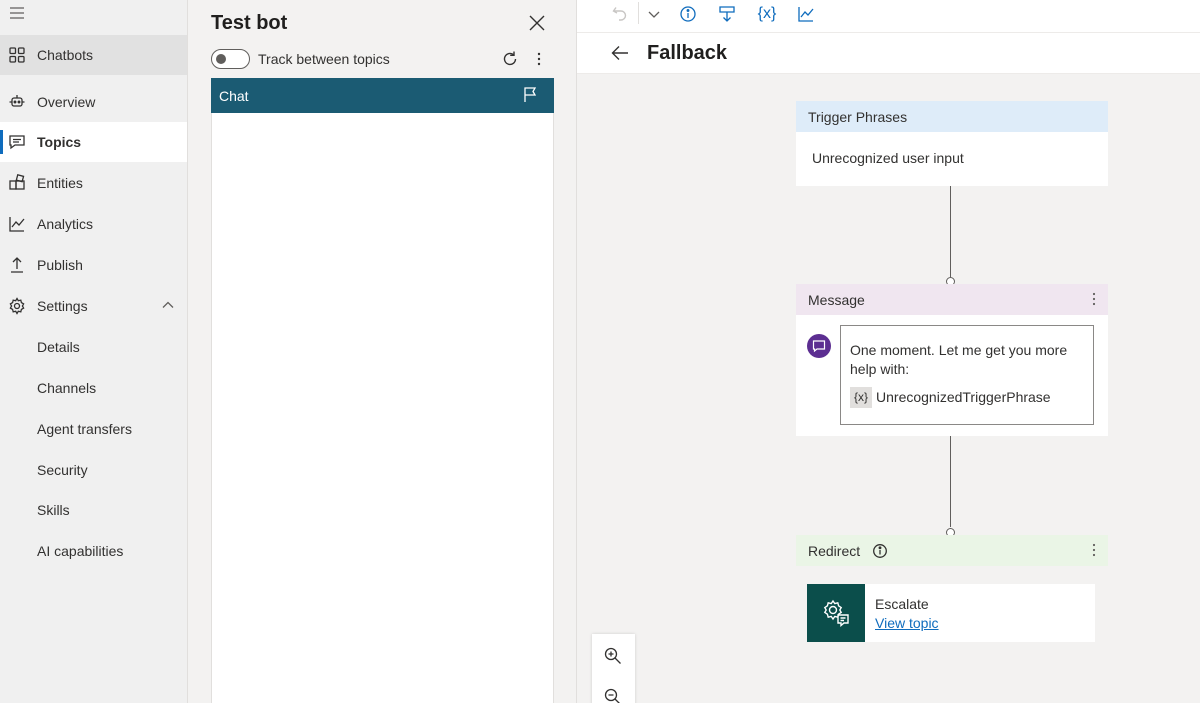  Describe the element at coordinates (17, 142) in the screenshot. I see `topics-icon` at that location.